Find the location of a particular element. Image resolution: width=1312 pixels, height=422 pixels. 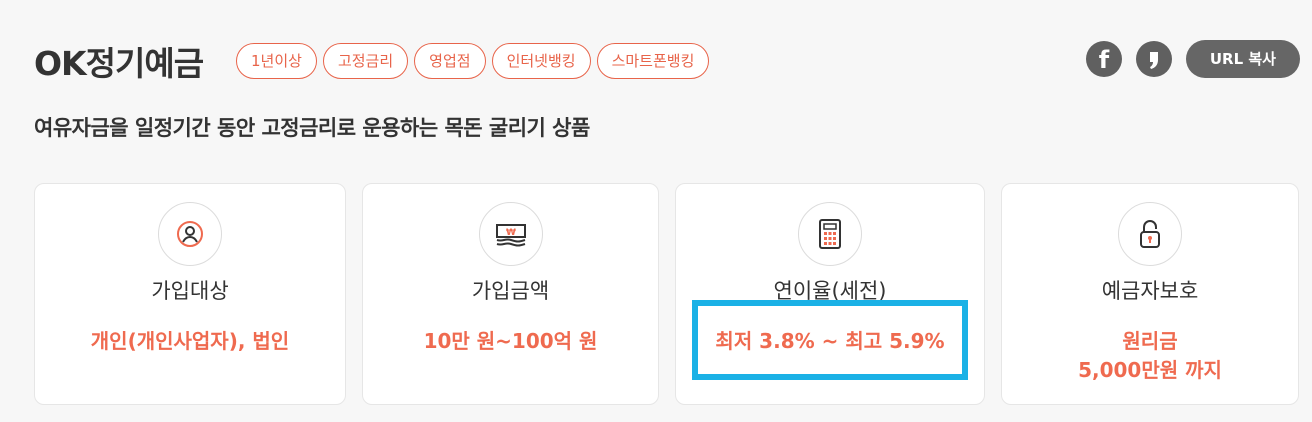

card-deposit-protection: 예금자보호 원리금 5,000만원 까지 is located at coordinates (1150, 294).